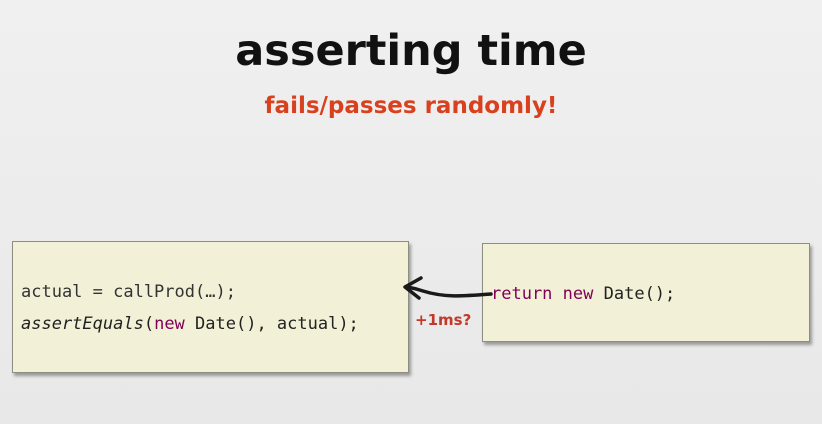  What do you see at coordinates (149, 324) in the screenshot?
I see `open-paren: (` at bounding box center [149, 324].